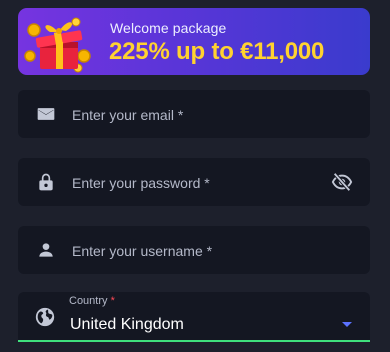 This screenshot has height=352, width=390. Describe the element at coordinates (88, 301) in the screenshot. I see `country-label-text: Country` at that location.